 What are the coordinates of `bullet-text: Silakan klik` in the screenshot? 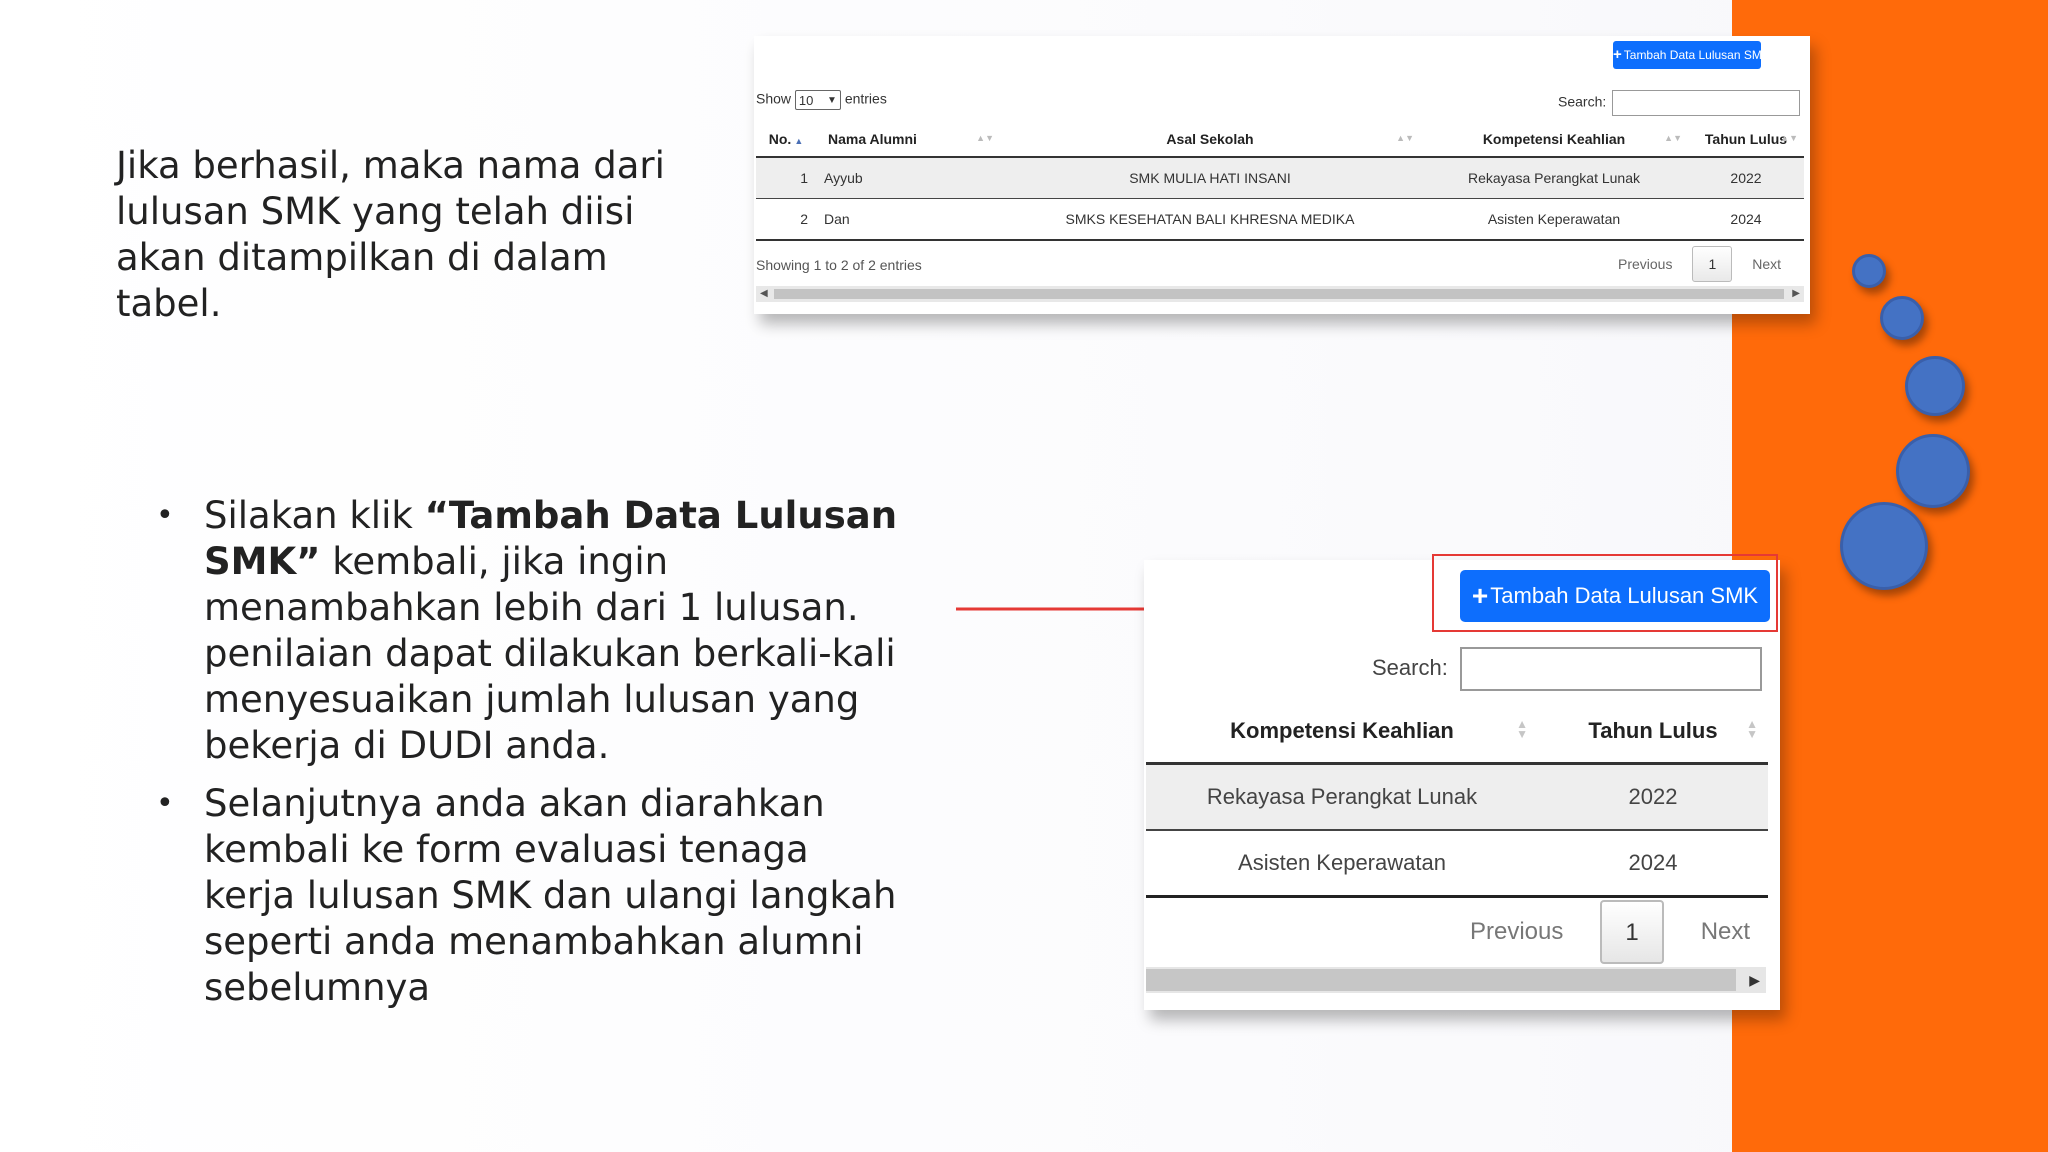 It's located at (314, 515).